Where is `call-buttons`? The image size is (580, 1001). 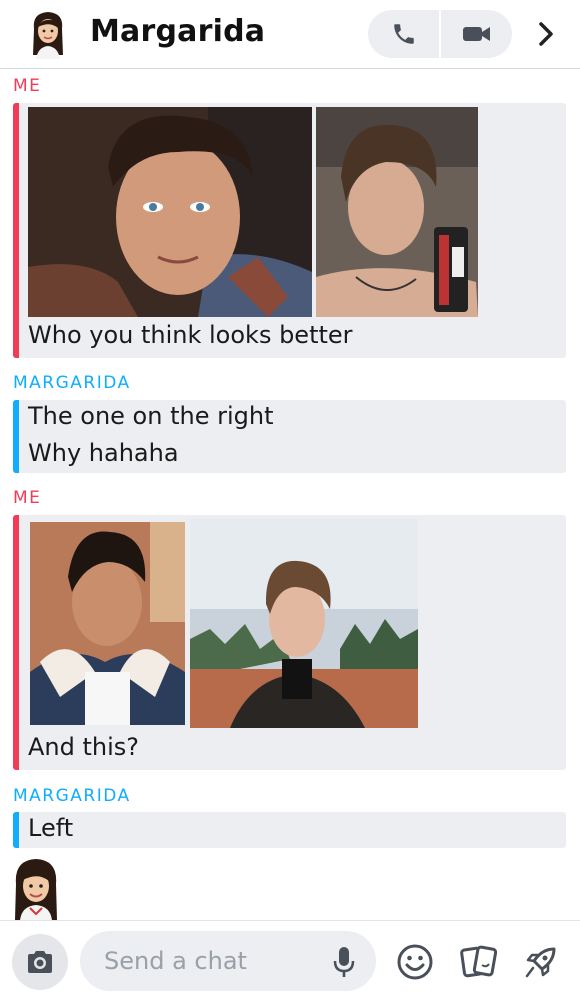
call-buttons is located at coordinates (440, 34).